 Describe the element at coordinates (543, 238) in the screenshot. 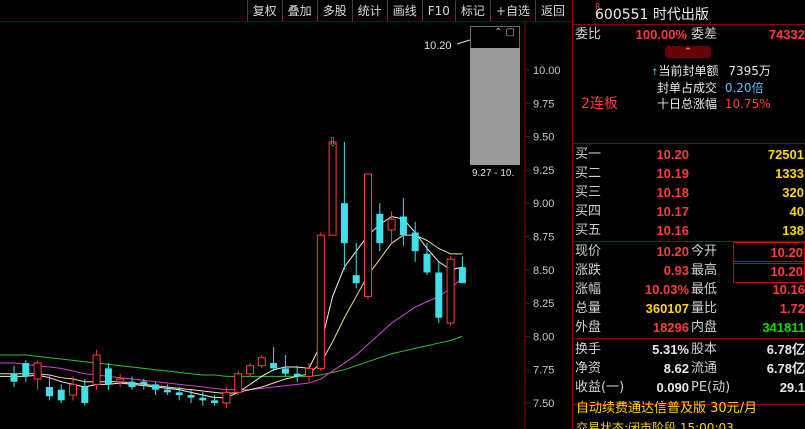

I see `y-tick-label: 8.75` at that location.